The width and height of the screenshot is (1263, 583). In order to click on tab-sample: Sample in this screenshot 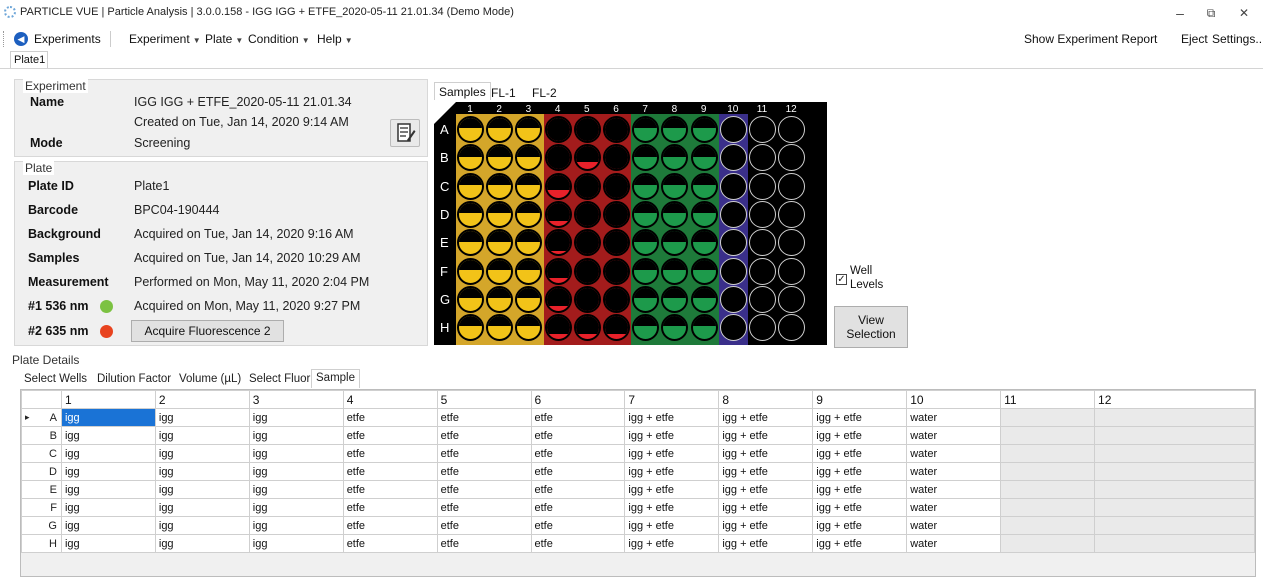, I will do `click(335, 378)`.